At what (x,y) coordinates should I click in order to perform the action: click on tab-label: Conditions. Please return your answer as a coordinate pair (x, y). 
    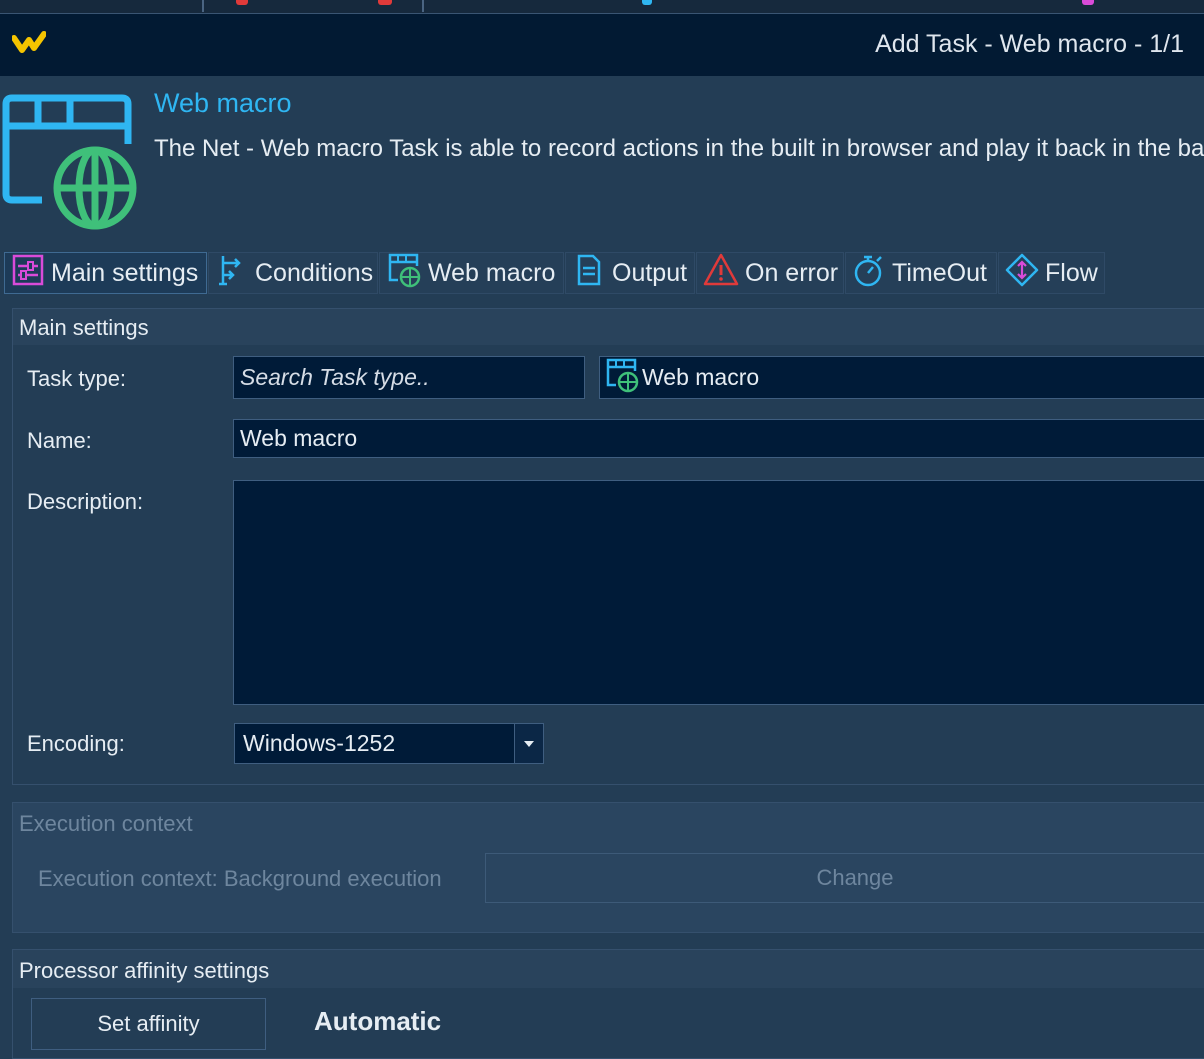
    Looking at the image, I should click on (314, 272).